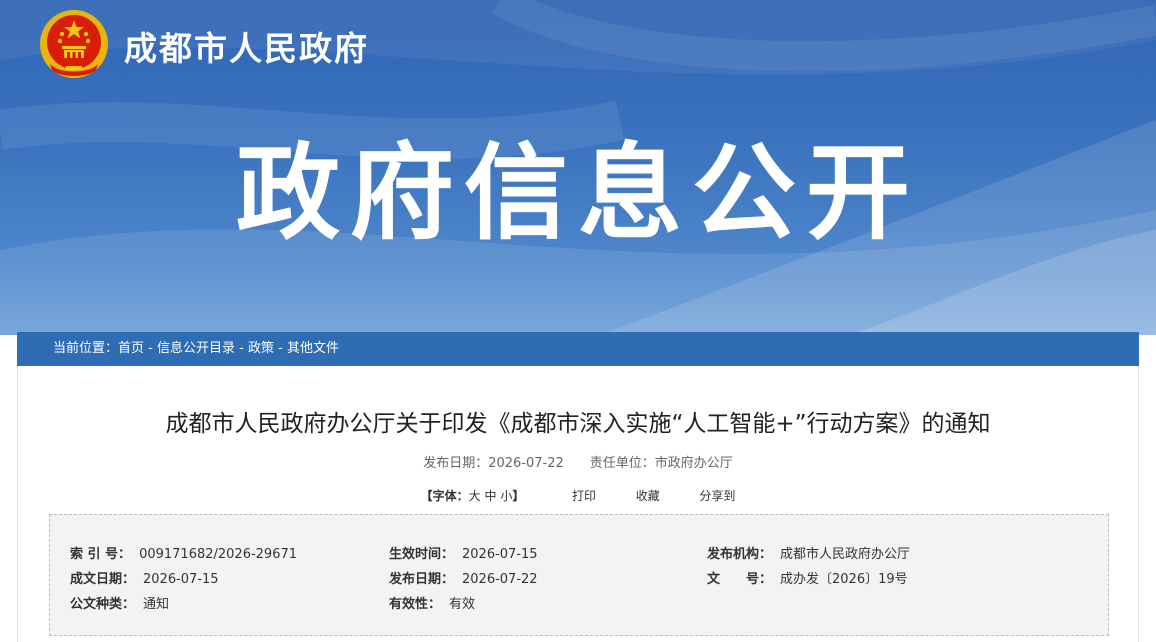 The width and height of the screenshot is (1156, 642). What do you see at coordinates (577, 193) in the screenshot?
I see `banner-title: 政府信息公开` at bounding box center [577, 193].